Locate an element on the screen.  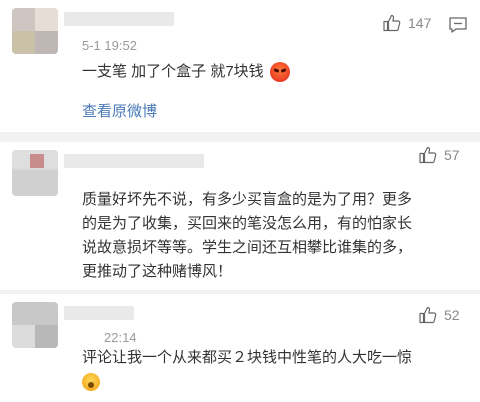
view-original-link: 查看原微博 is located at coordinates (119, 110).